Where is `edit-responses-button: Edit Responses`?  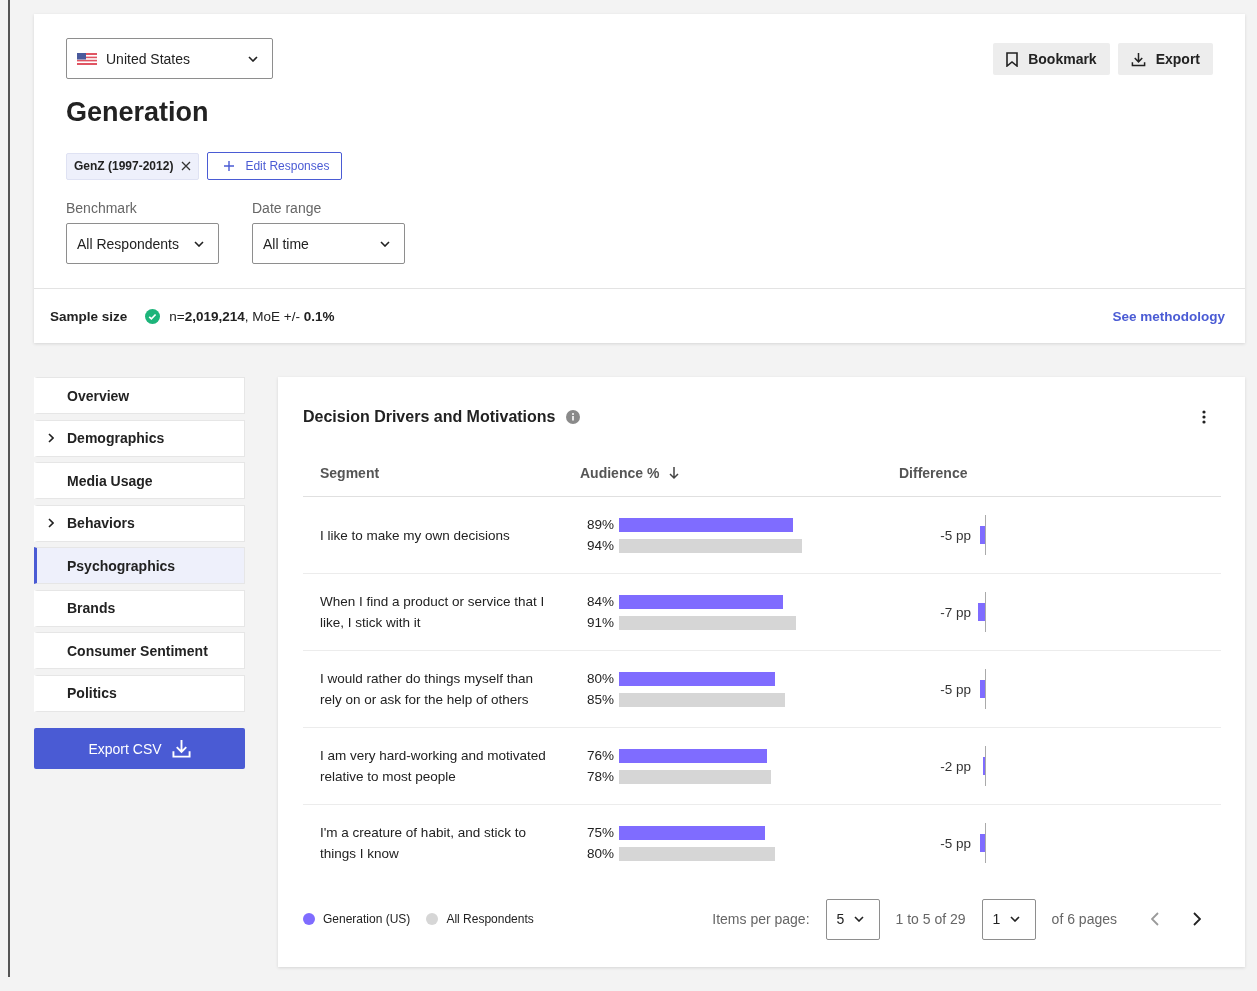 edit-responses-button: Edit Responses is located at coordinates (275, 166).